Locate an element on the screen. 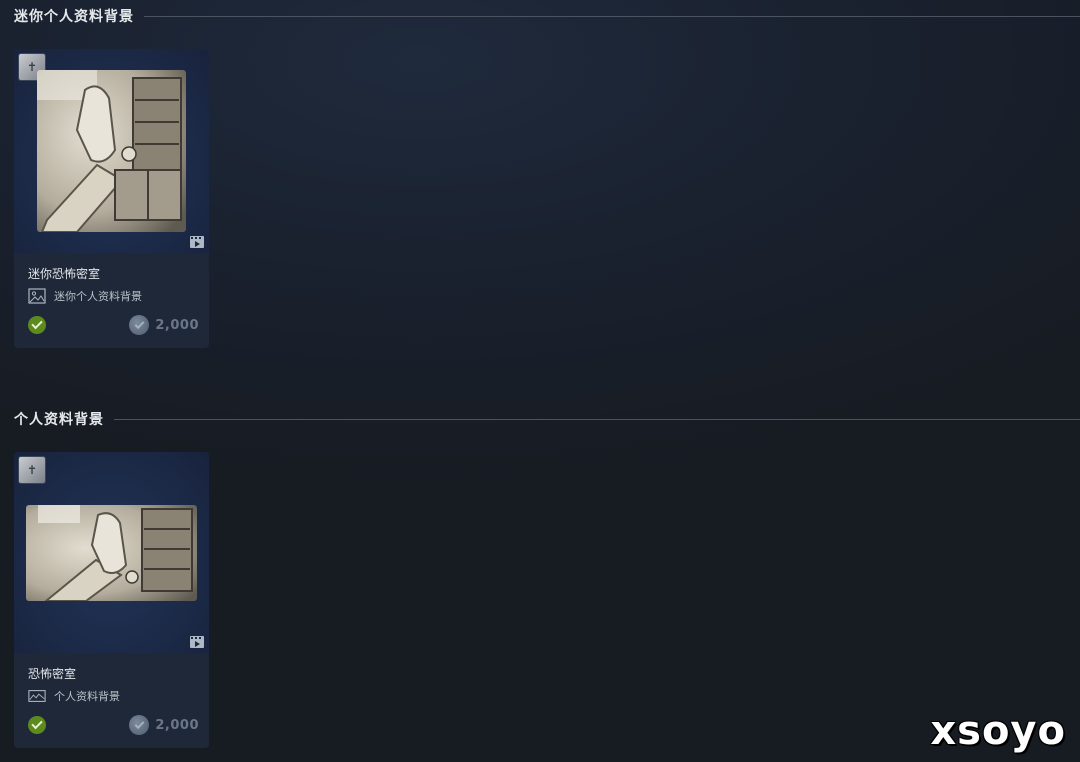  item-name: 恐怖密室 is located at coordinates (52, 674).